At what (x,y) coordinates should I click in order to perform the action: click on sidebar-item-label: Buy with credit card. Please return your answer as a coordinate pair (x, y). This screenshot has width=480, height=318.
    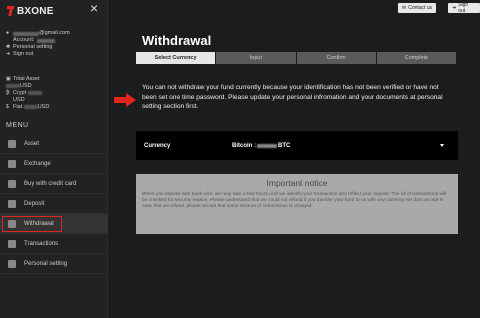
    Looking at the image, I should click on (50, 183).